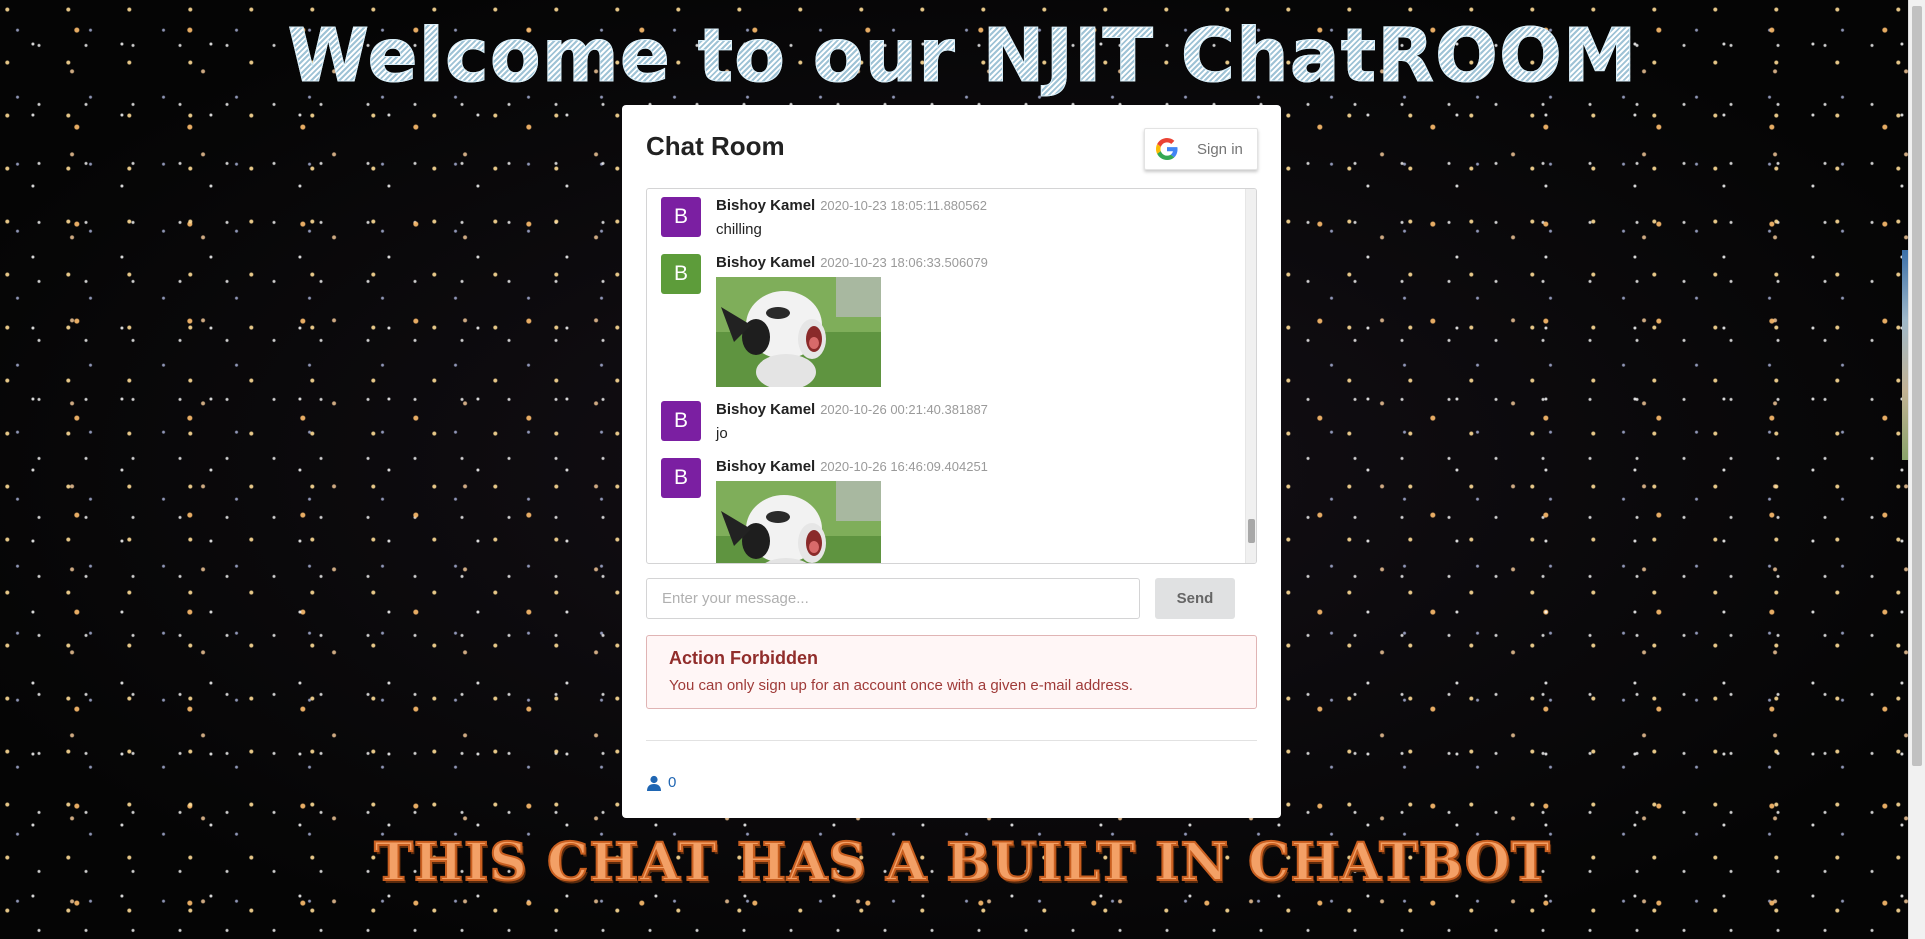  Describe the element at coordinates (1251, 531) in the screenshot. I see `messages-scrollbar-thumb` at that location.